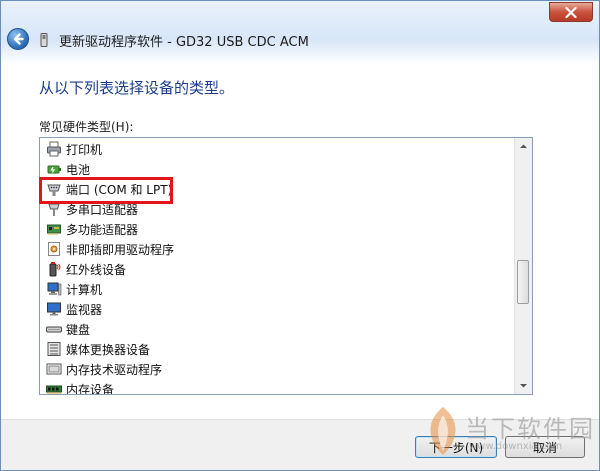  Describe the element at coordinates (54, 329) in the screenshot. I see `keyboard-icon` at that location.